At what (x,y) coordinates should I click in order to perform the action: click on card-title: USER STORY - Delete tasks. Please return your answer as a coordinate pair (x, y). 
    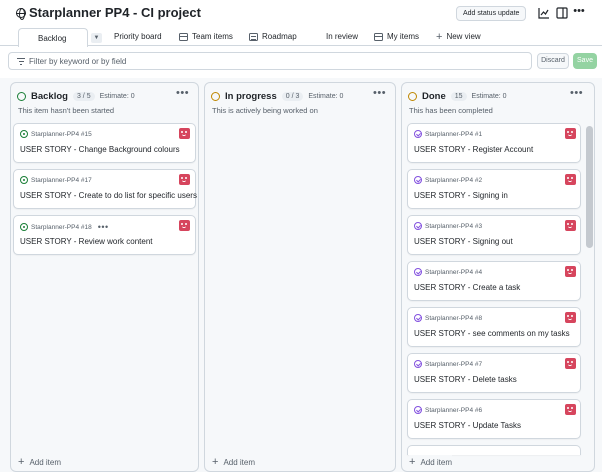
    Looking at the image, I should click on (465, 379).